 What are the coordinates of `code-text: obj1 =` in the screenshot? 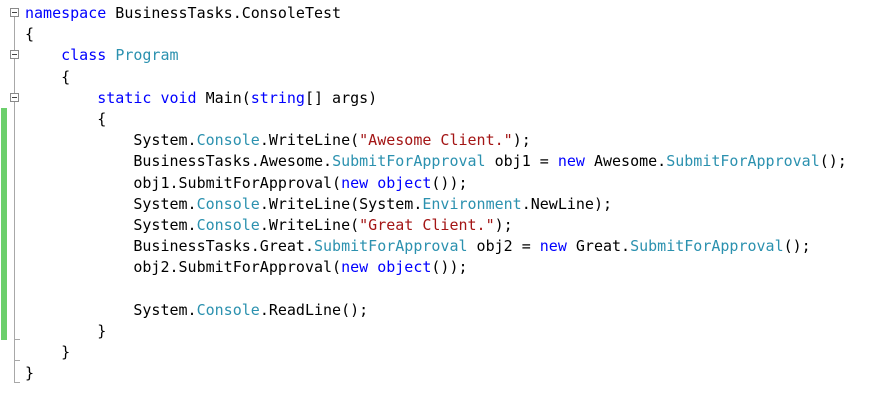 It's located at (521, 161).